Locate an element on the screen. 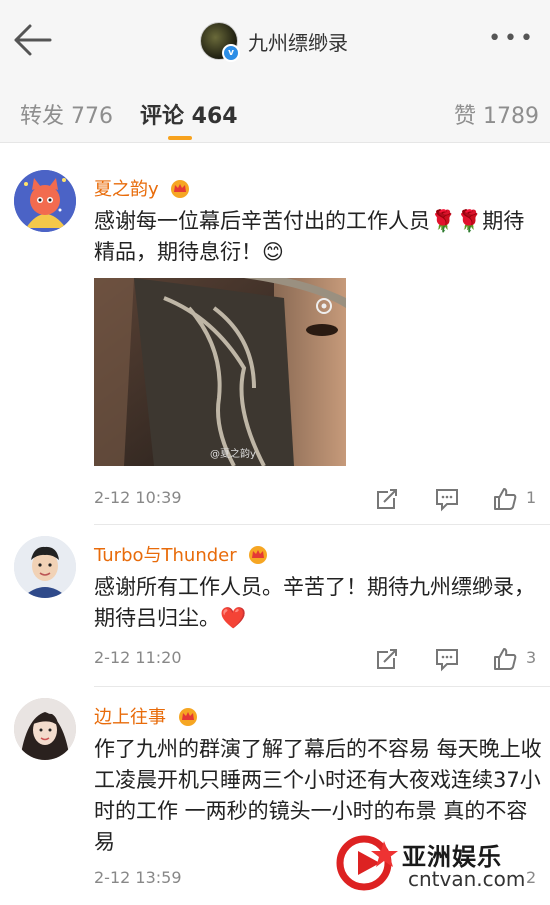 The width and height of the screenshot is (550, 905). comment-text: 感谢所有工作人员。辛苦了！期待九州缥缈录，期待吕归尘。❤️ is located at coordinates (314, 602).